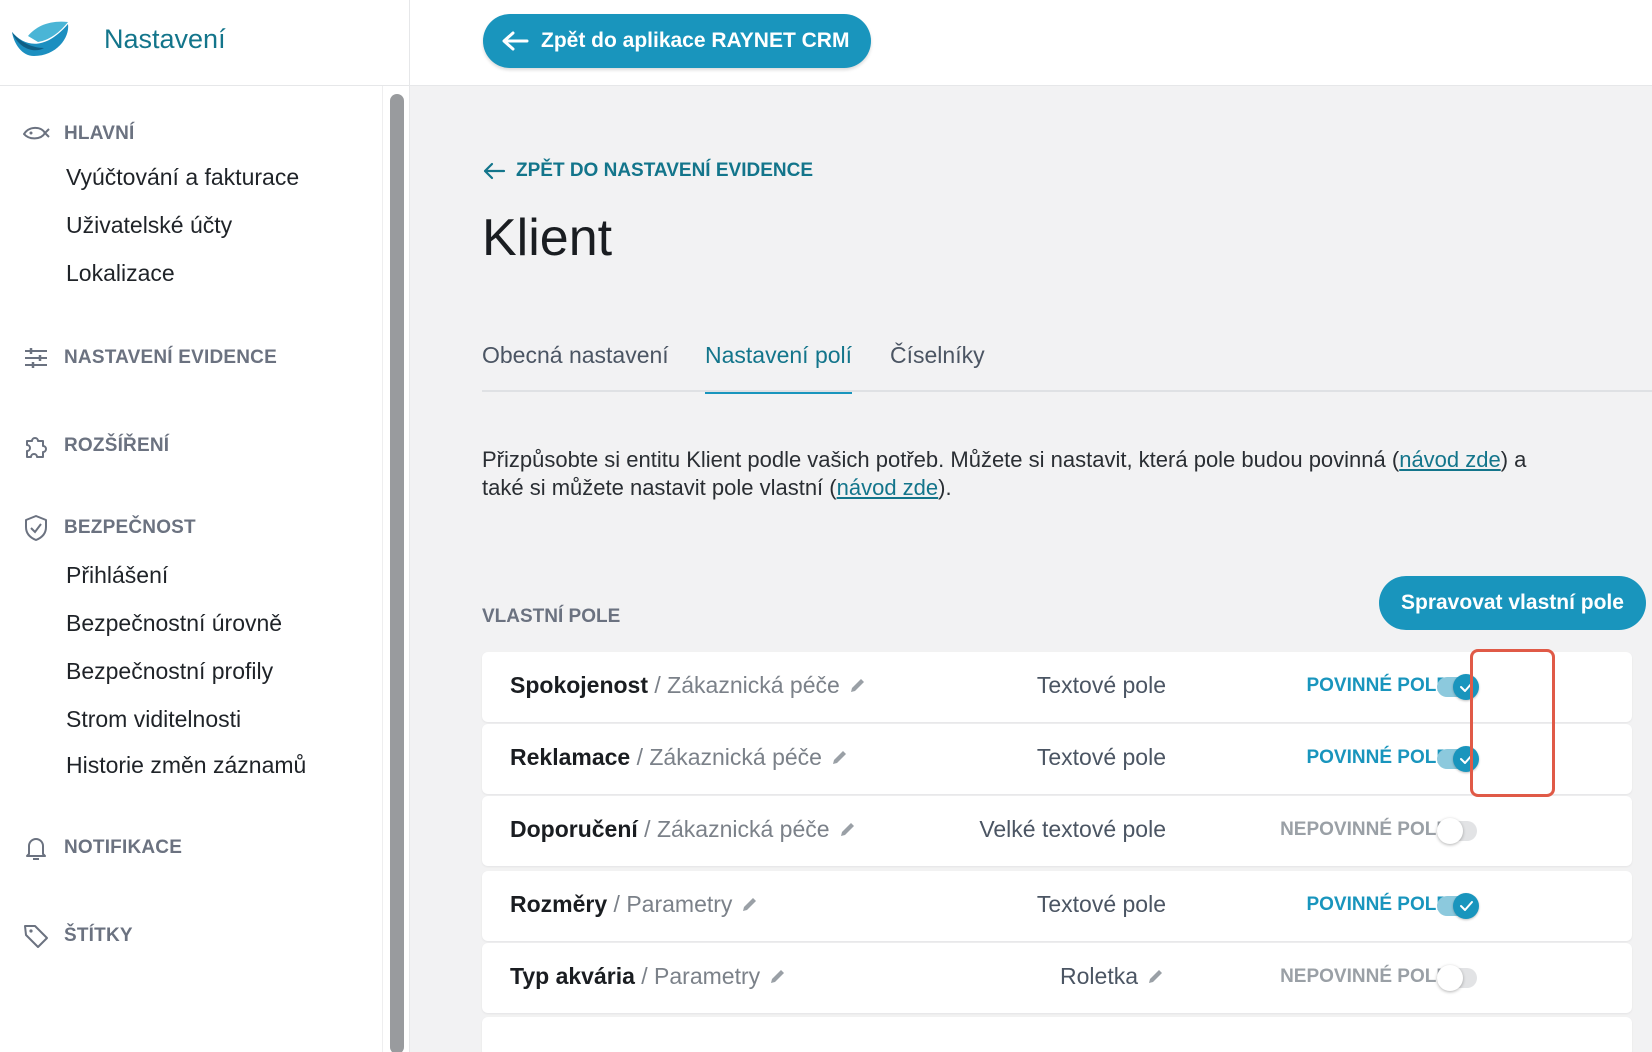 This screenshot has height=1052, width=1652. Describe the element at coordinates (165, 39) in the screenshot. I see `app-title: Nastavení` at that location.